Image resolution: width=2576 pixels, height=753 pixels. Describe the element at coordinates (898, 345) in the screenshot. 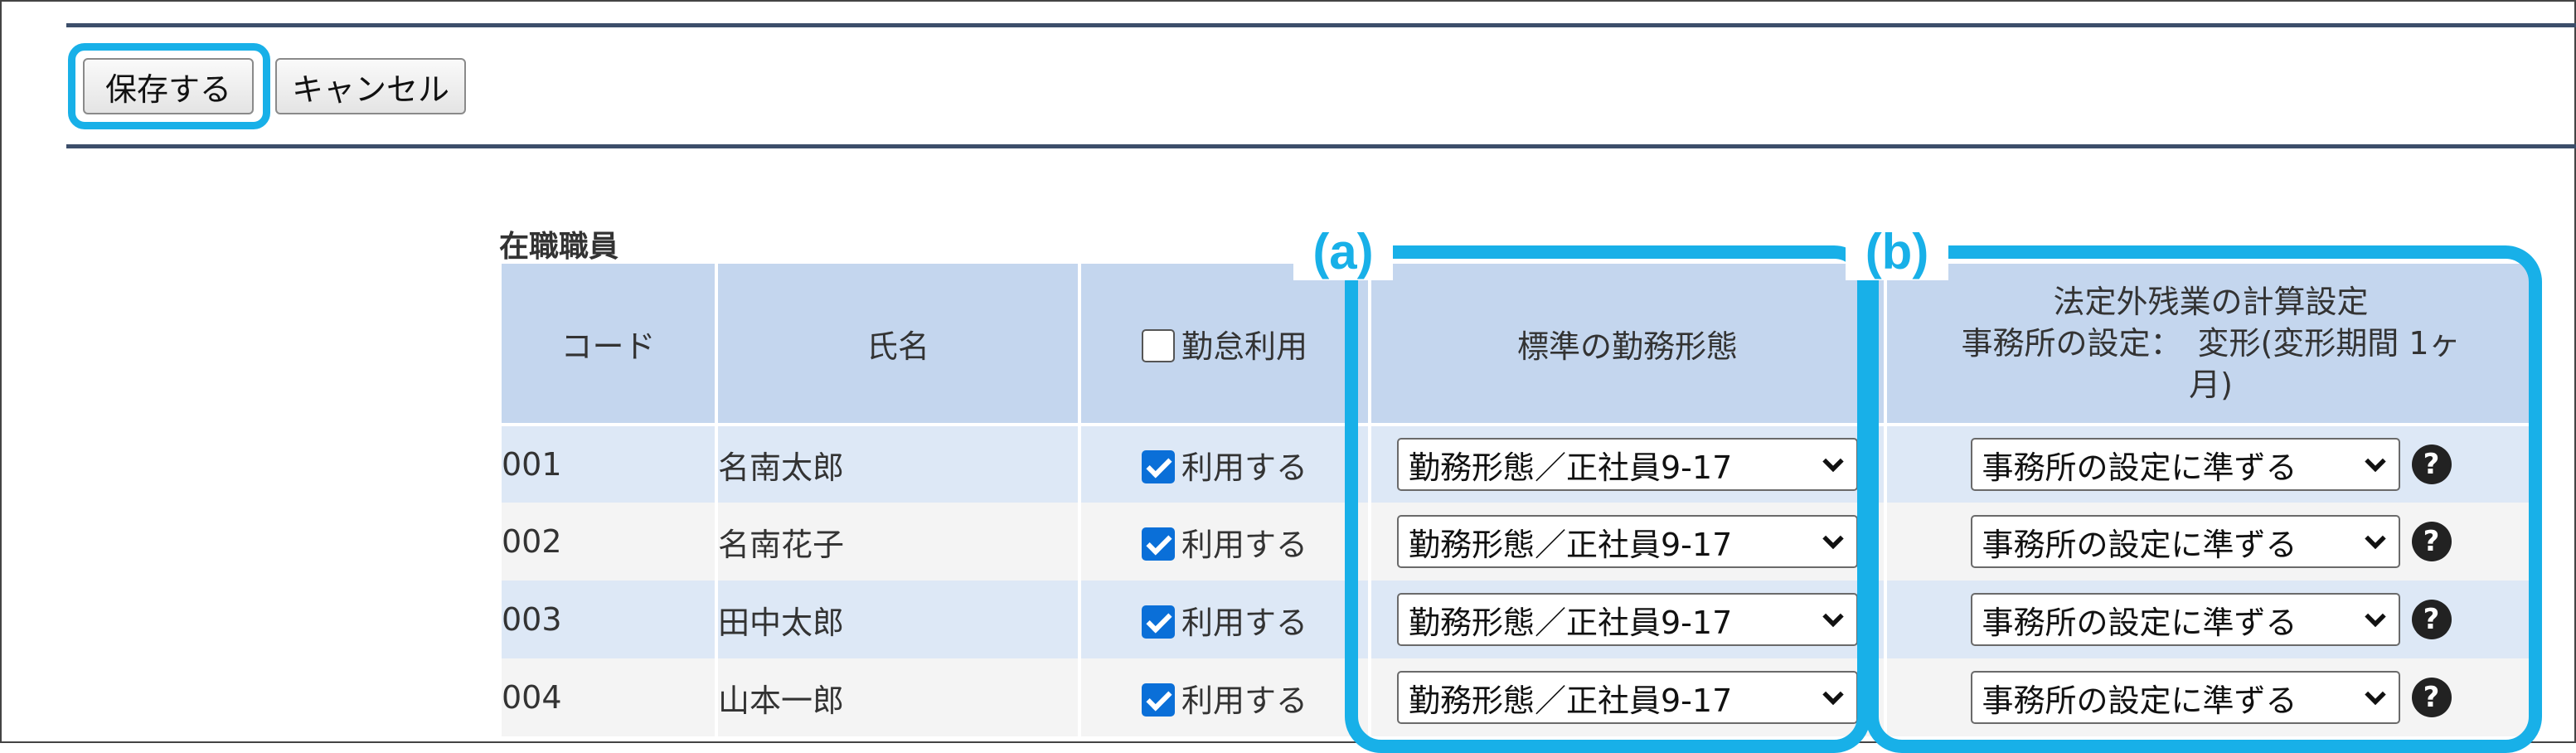

I see `header-name: 氏名` at that location.